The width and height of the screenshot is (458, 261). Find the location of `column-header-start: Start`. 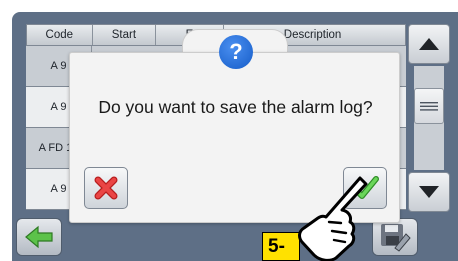

column-header-start: Start is located at coordinates (125, 35).